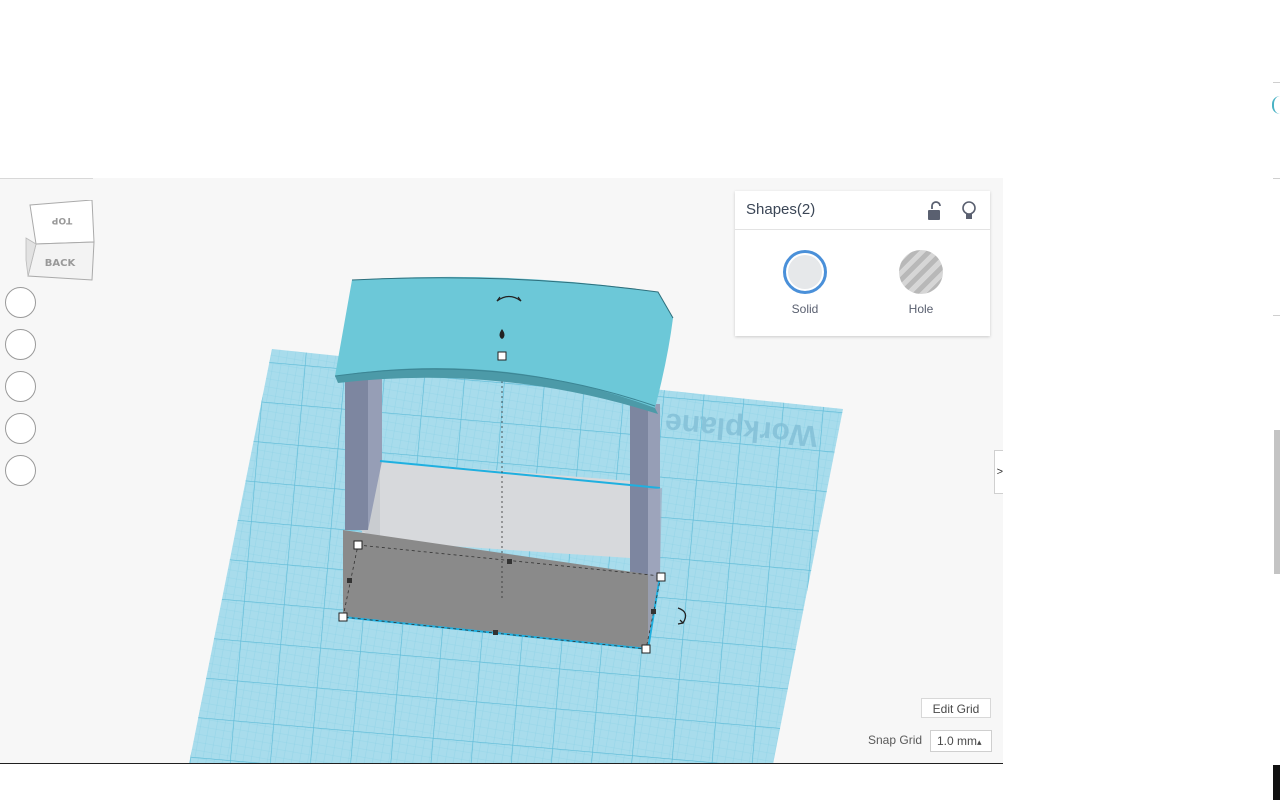  Describe the element at coordinates (20, 428) in the screenshot. I see `zoom-out-button` at that location.